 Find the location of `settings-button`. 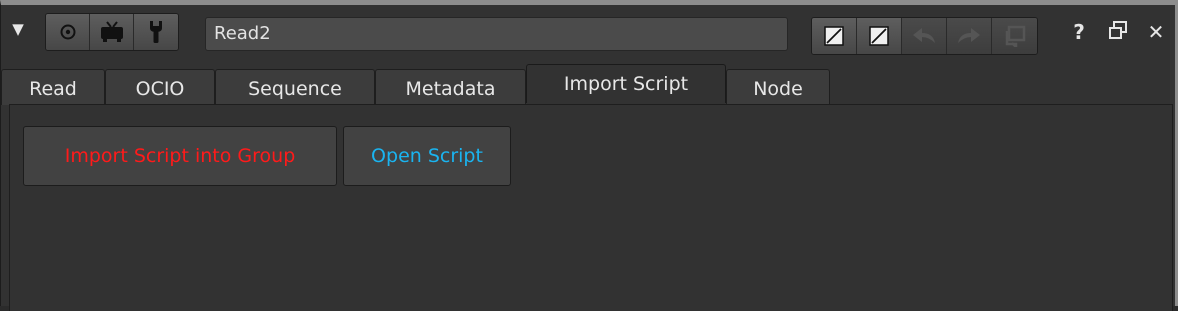

settings-button is located at coordinates (156, 32).